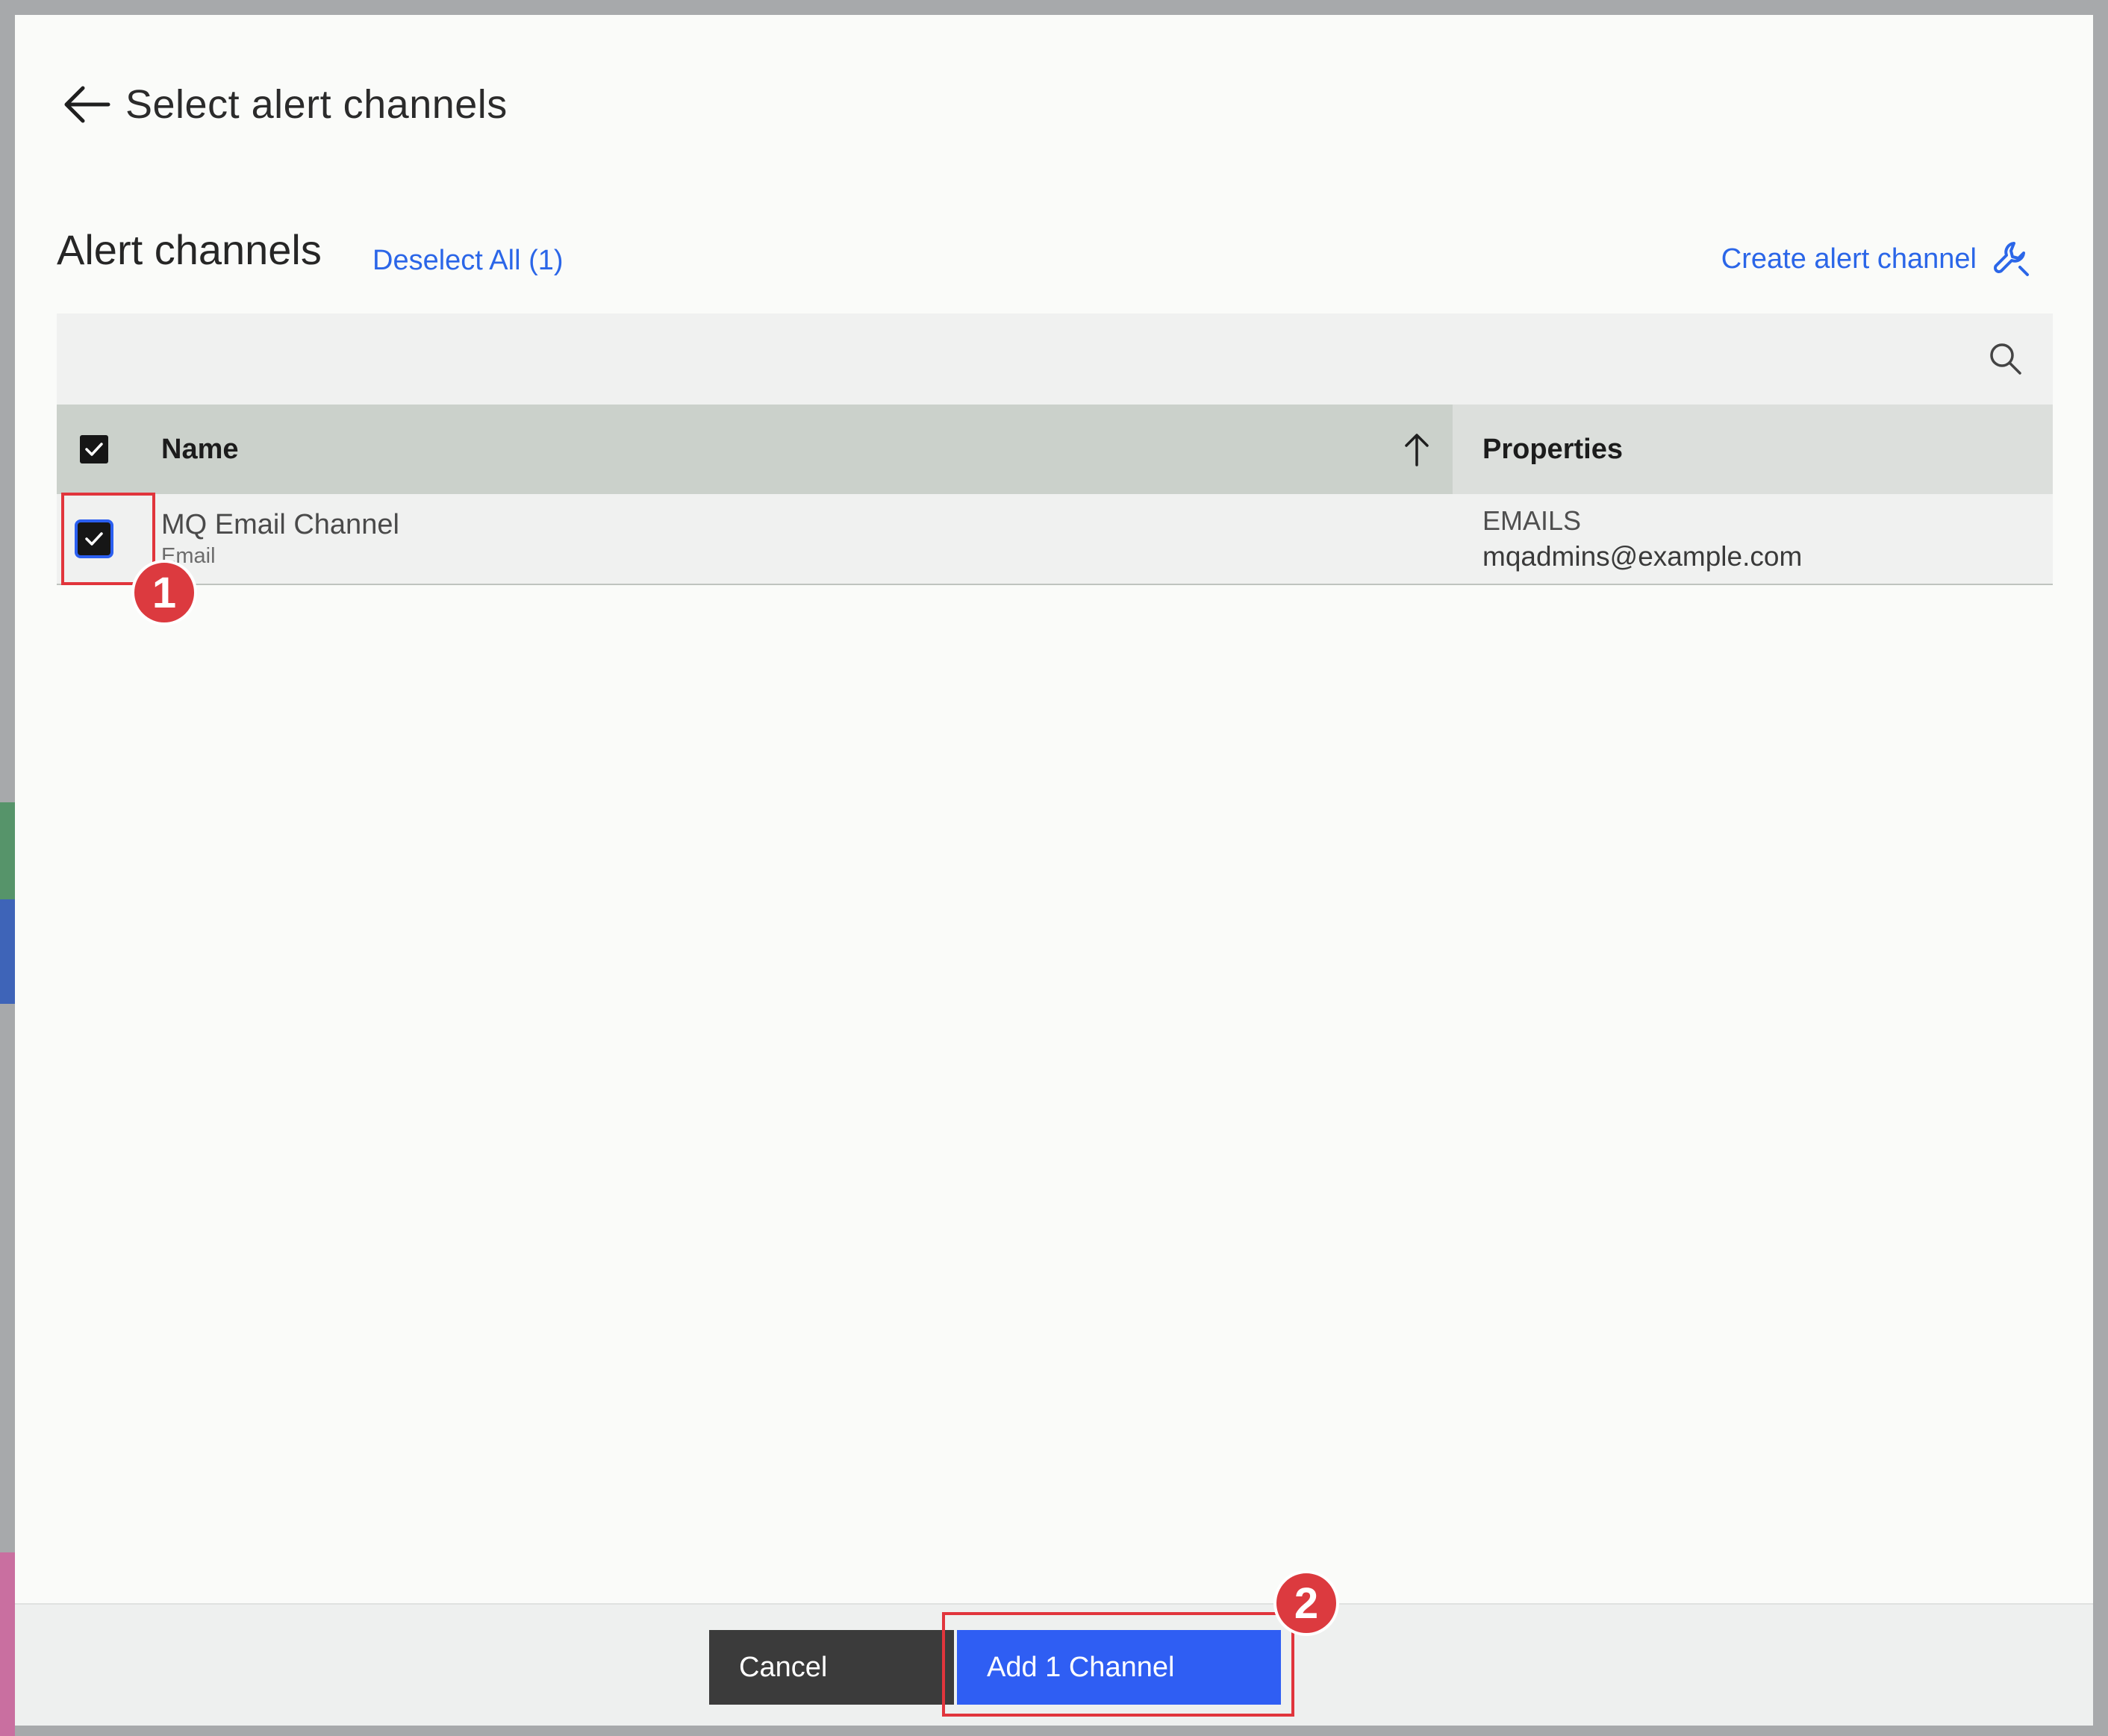 This screenshot has width=2108, height=1736. What do you see at coordinates (1753, 539) in the screenshot?
I see `row-properties-cell: EMAILS mqadmins@example.com` at bounding box center [1753, 539].